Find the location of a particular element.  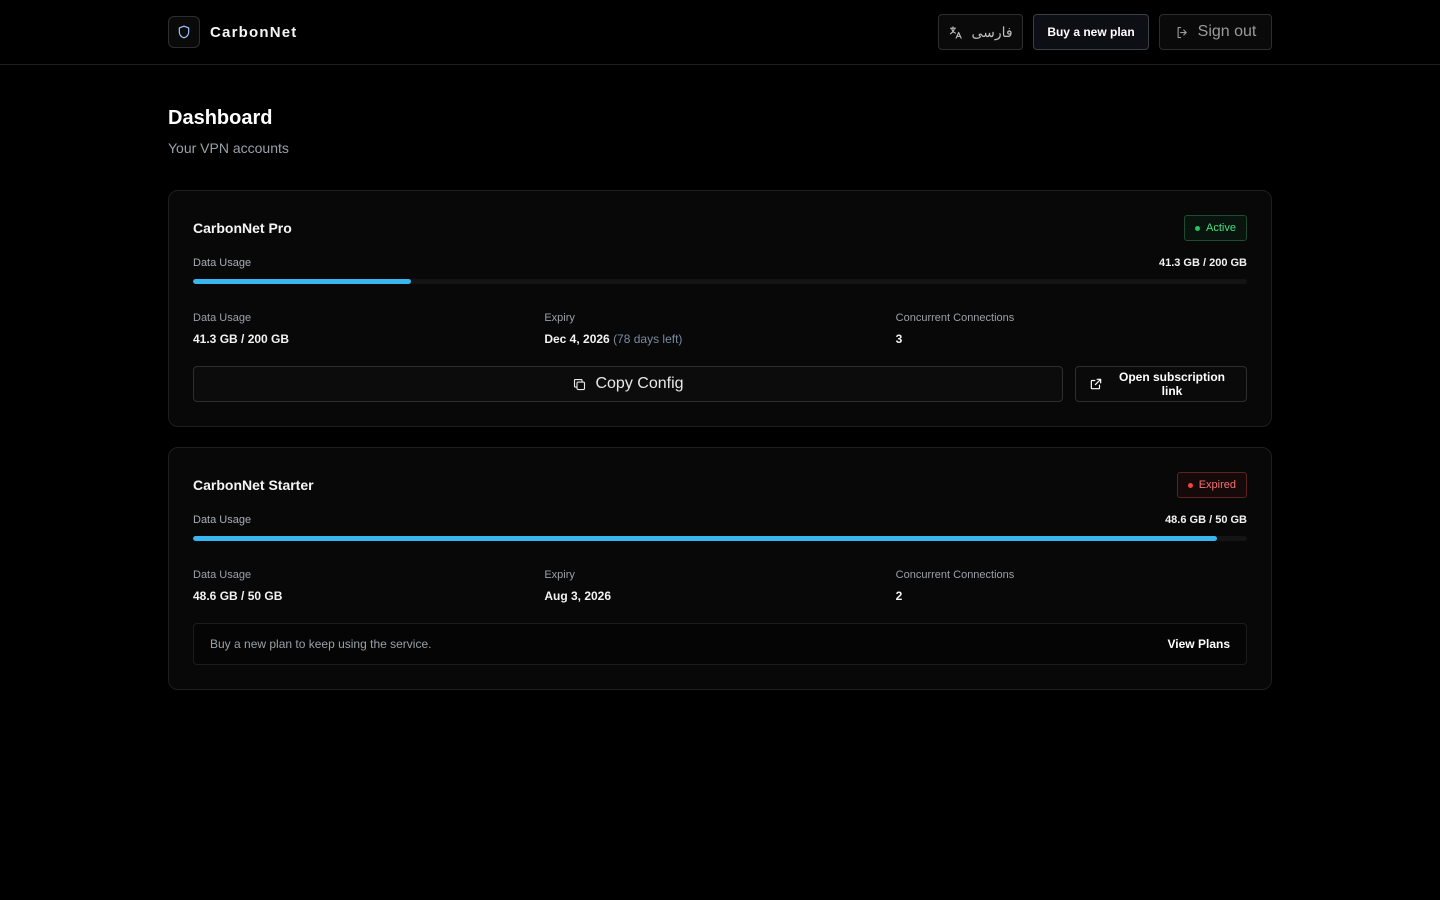

usage-value: 48.6 GB / 50 GB is located at coordinates (1206, 520).